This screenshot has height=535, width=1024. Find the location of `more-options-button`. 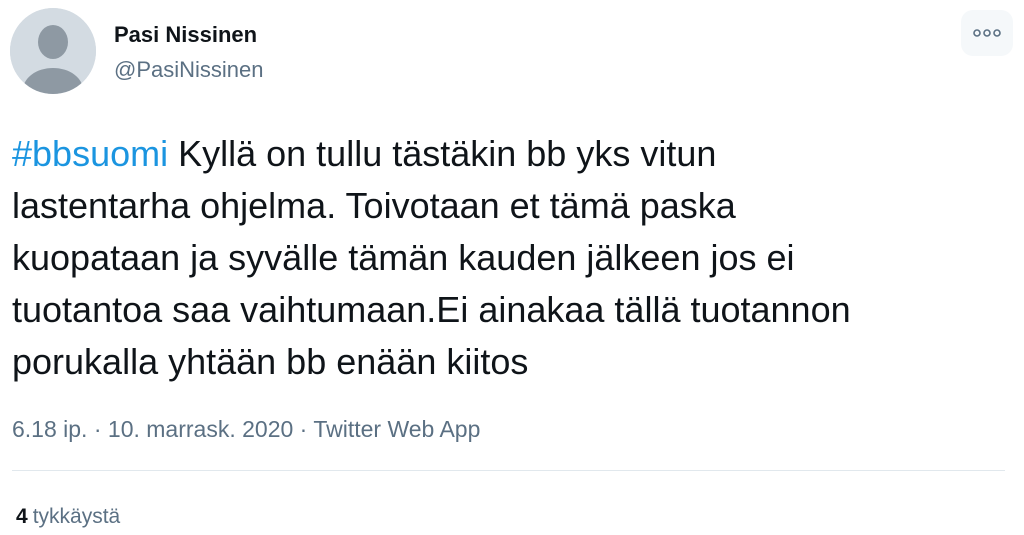

more-options-button is located at coordinates (987, 33).